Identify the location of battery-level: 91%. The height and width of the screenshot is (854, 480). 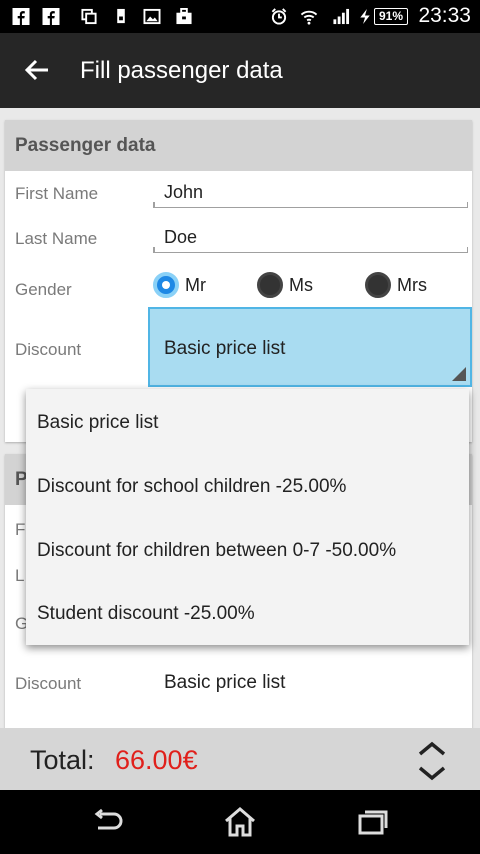
(391, 16).